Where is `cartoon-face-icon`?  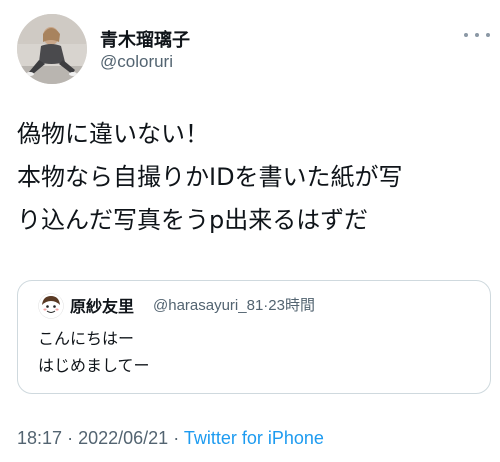
cartoon-face-icon is located at coordinates (51, 306).